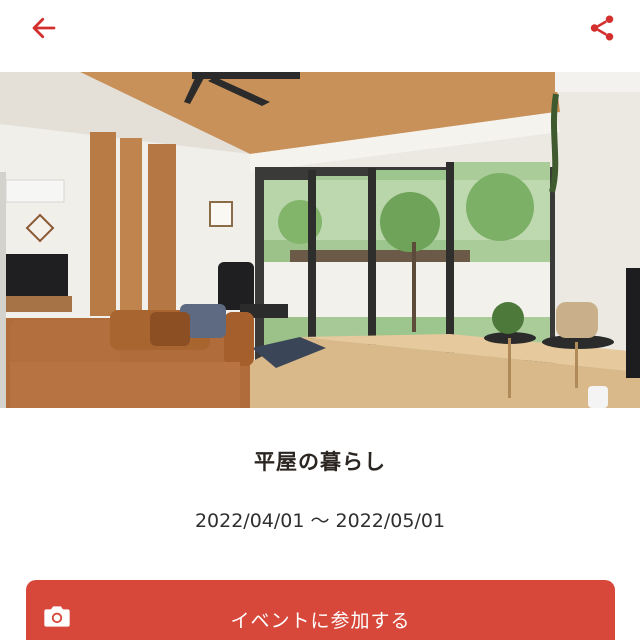 This screenshot has width=640, height=640. I want to click on back-button, so click(44, 28).